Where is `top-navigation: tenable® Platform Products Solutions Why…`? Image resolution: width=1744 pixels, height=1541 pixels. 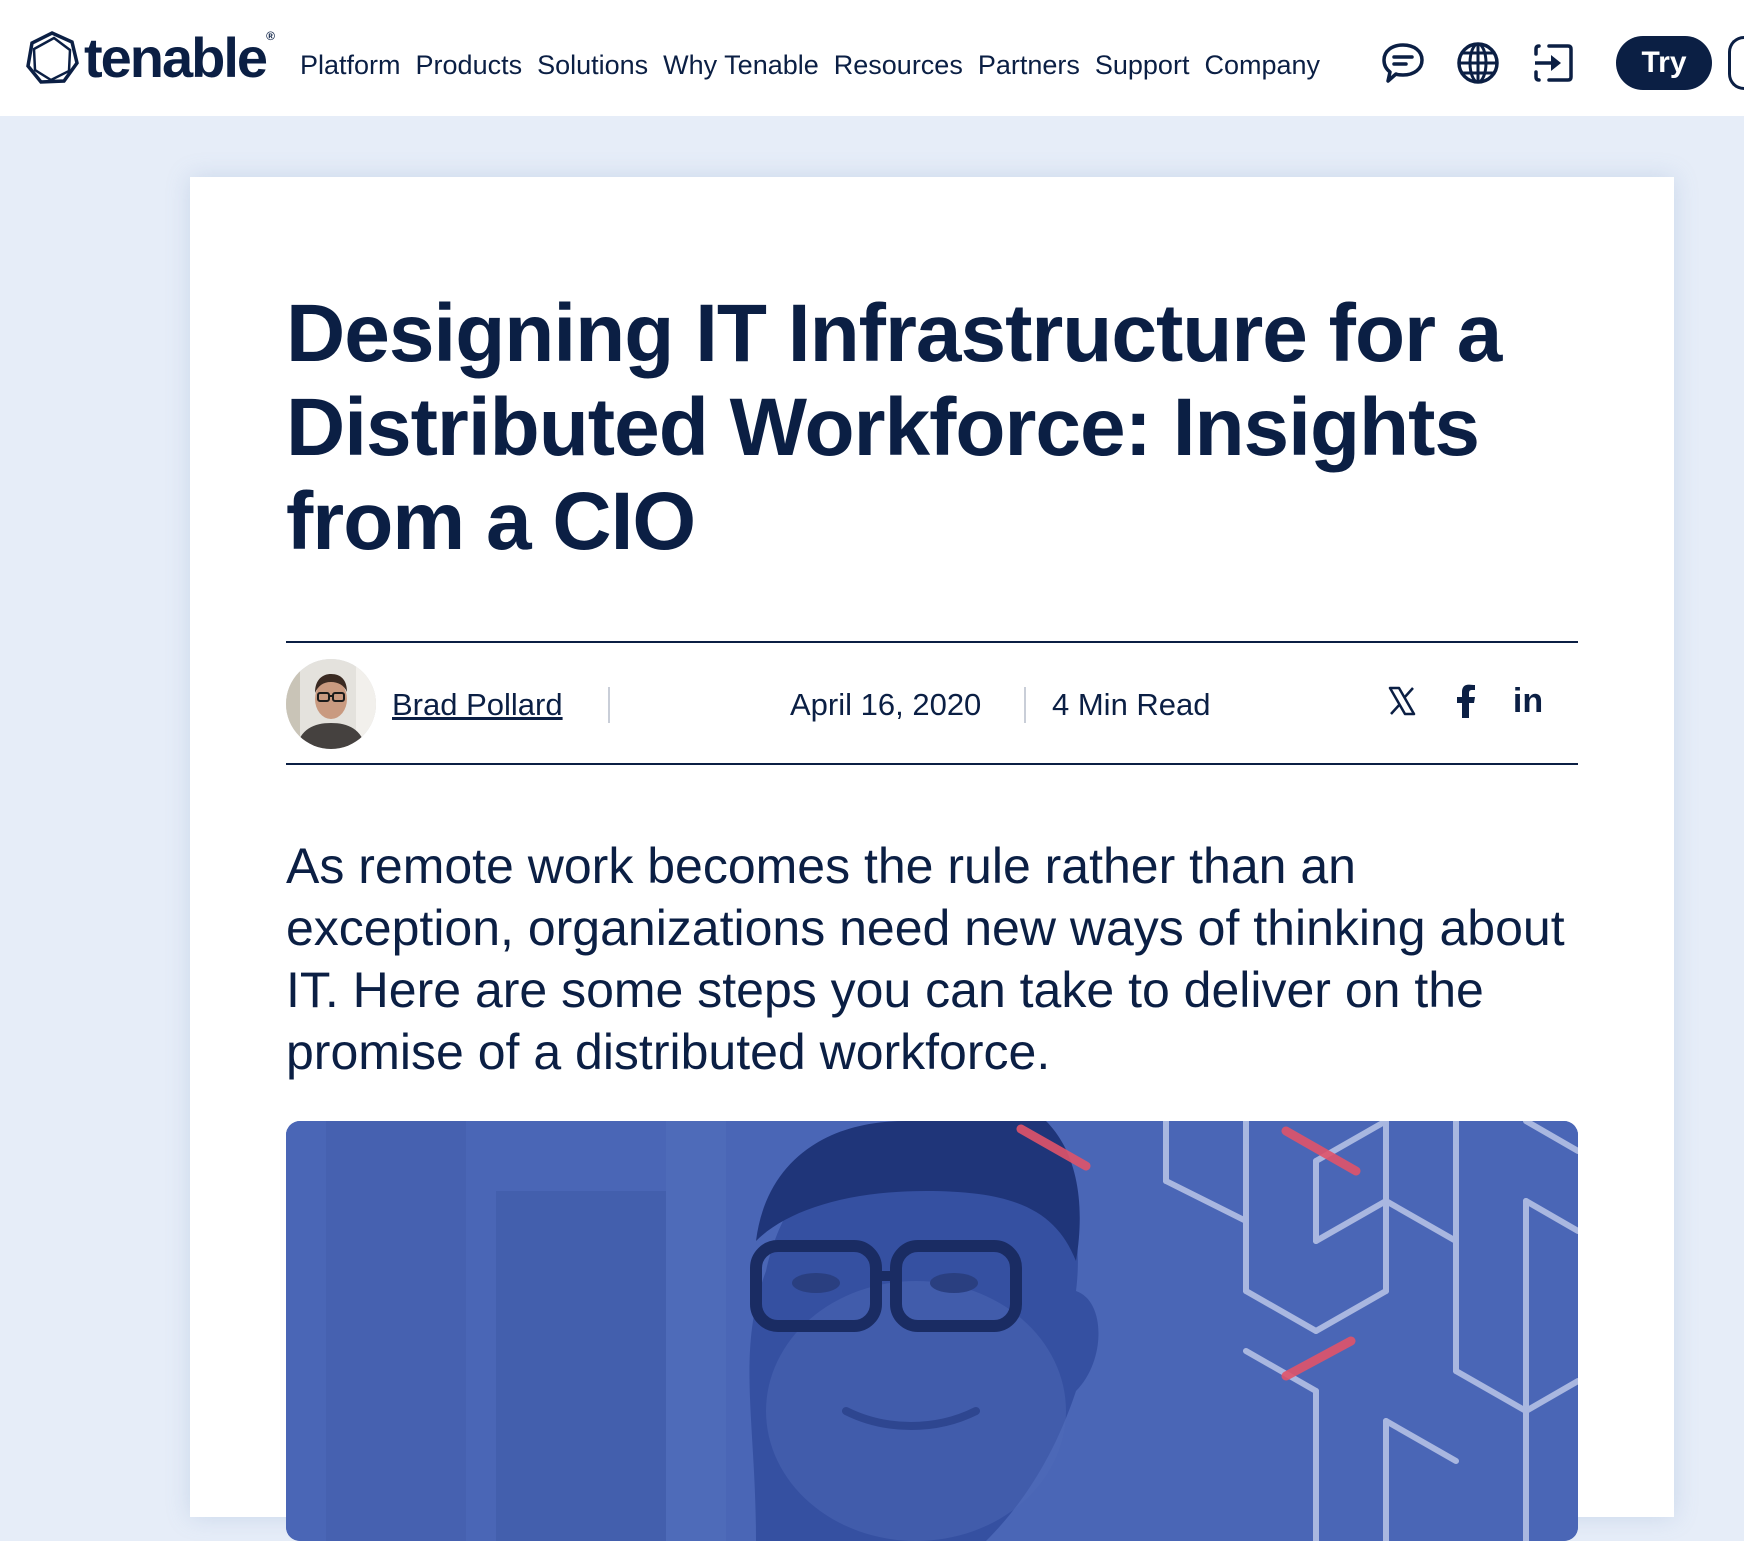 top-navigation: tenable® Platform Products Solutions Why… is located at coordinates (872, 58).